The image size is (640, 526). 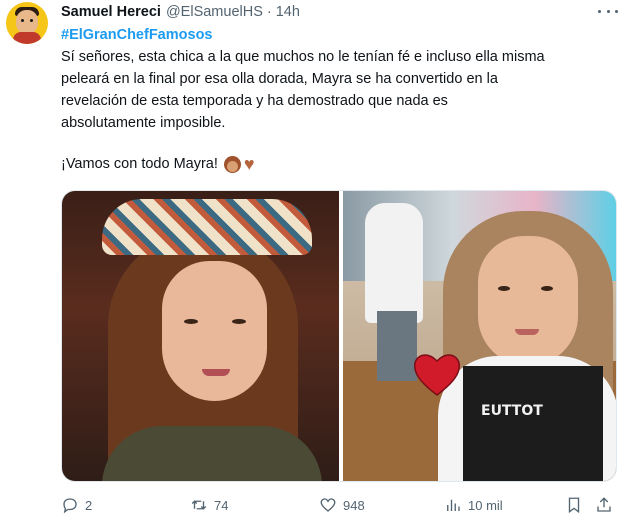 I want to click on bookmark-icon, so click(x=574, y=505).